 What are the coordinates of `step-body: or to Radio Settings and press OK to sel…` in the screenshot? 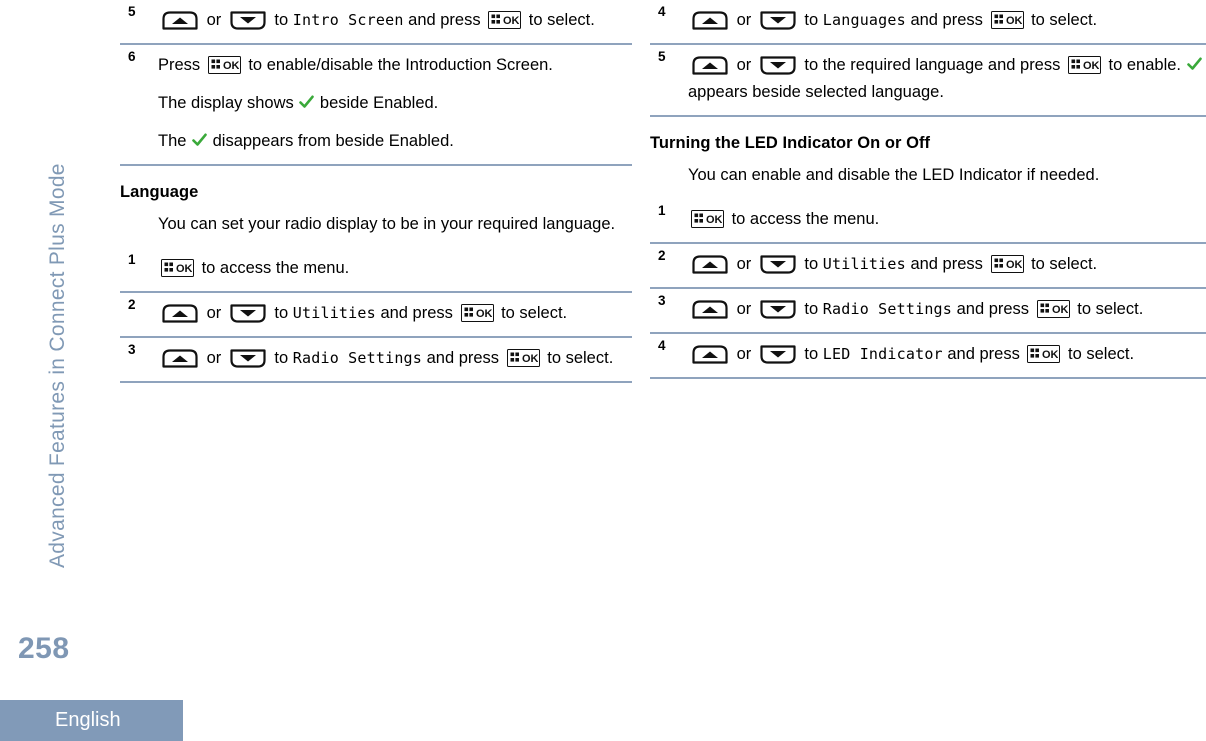 It's located at (947, 309).